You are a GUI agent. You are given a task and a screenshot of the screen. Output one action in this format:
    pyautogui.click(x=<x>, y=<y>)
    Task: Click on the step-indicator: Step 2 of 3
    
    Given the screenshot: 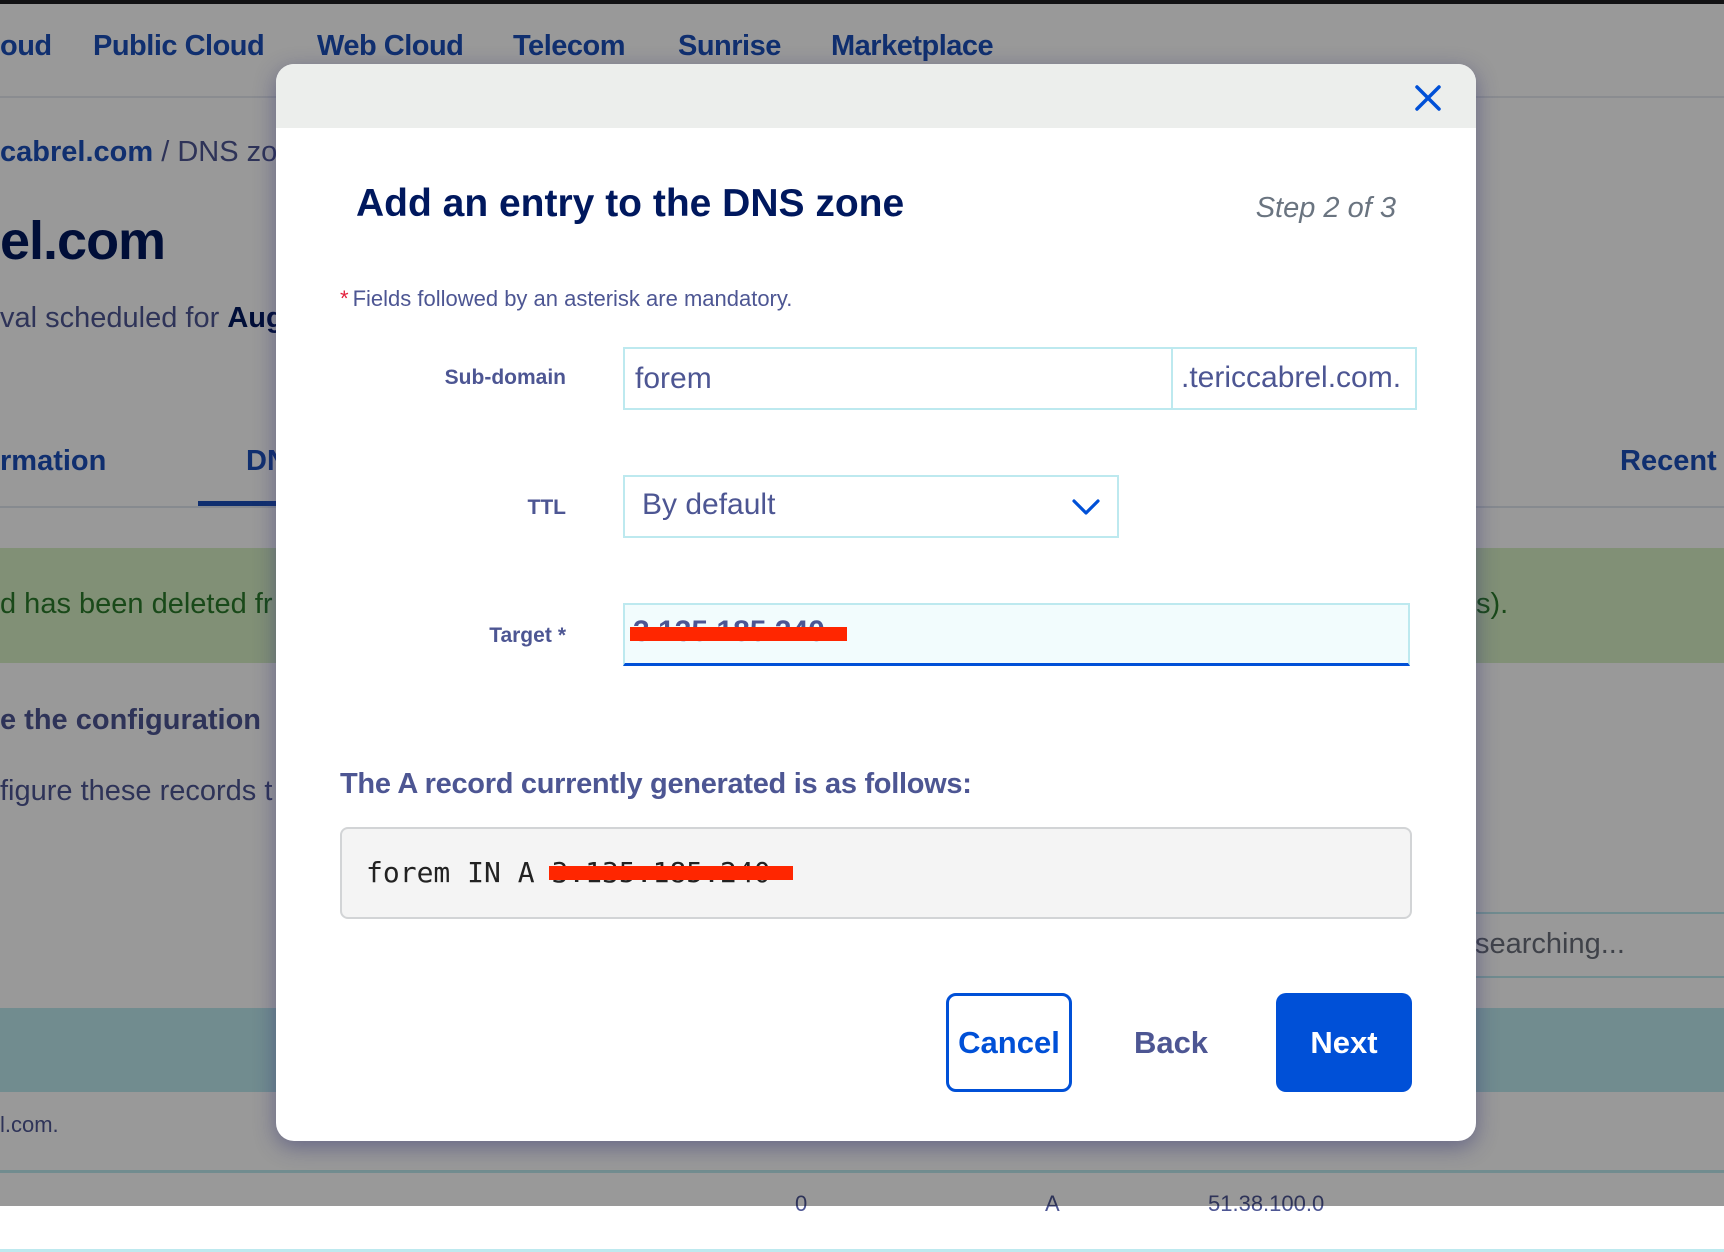 What is the action you would take?
    pyautogui.click(x=1325, y=208)
    